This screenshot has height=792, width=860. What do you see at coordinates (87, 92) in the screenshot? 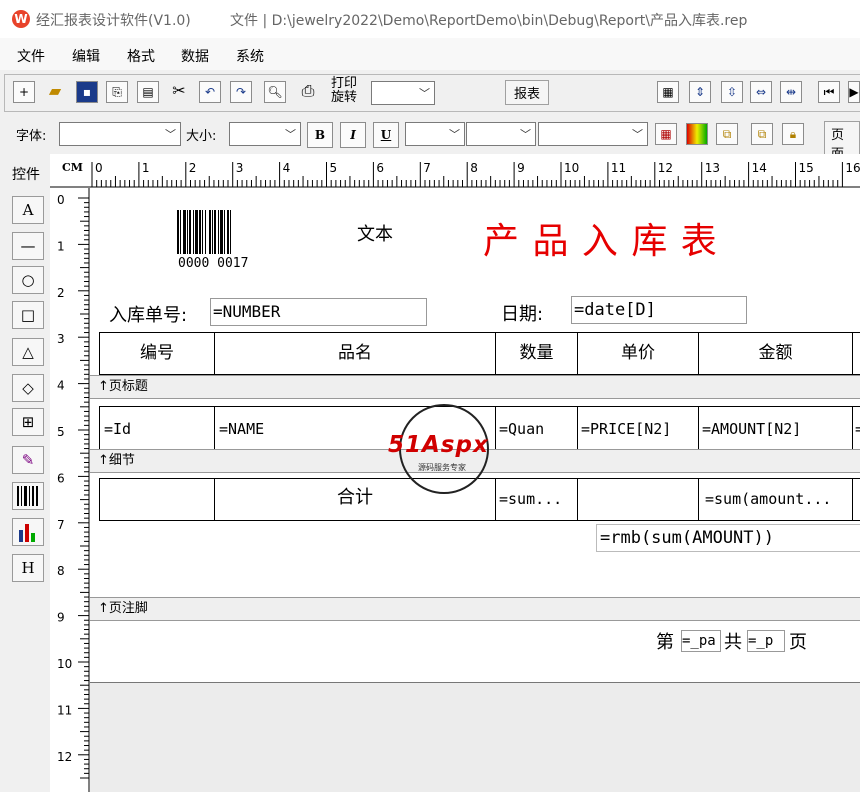
I see `save-icon: ▪` at bounding box center [87, 92].